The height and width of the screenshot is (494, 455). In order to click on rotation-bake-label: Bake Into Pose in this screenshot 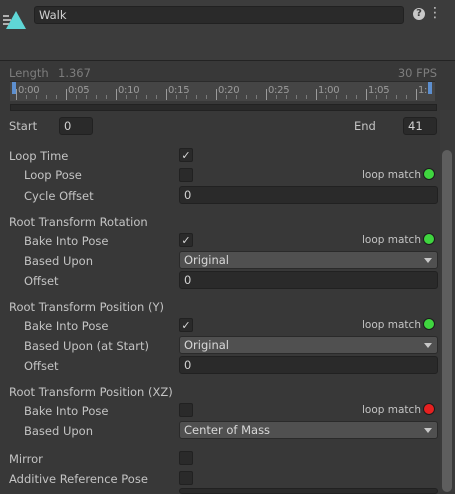, I will do `click(66, 241)`.